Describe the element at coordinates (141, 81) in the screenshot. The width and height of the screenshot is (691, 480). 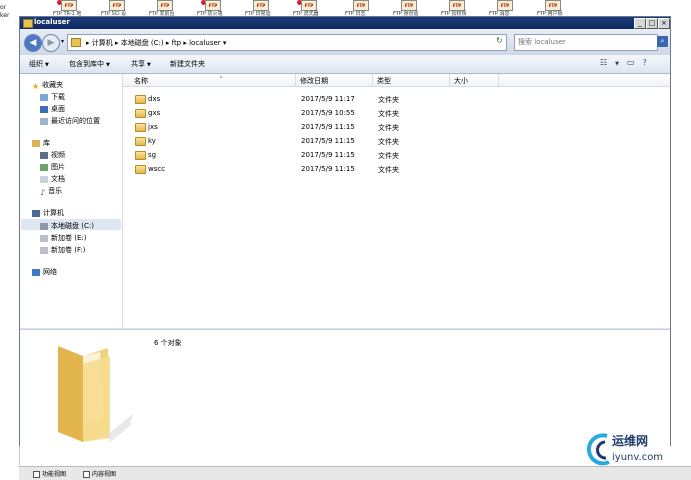
I see `column-name: 名称` at that location.